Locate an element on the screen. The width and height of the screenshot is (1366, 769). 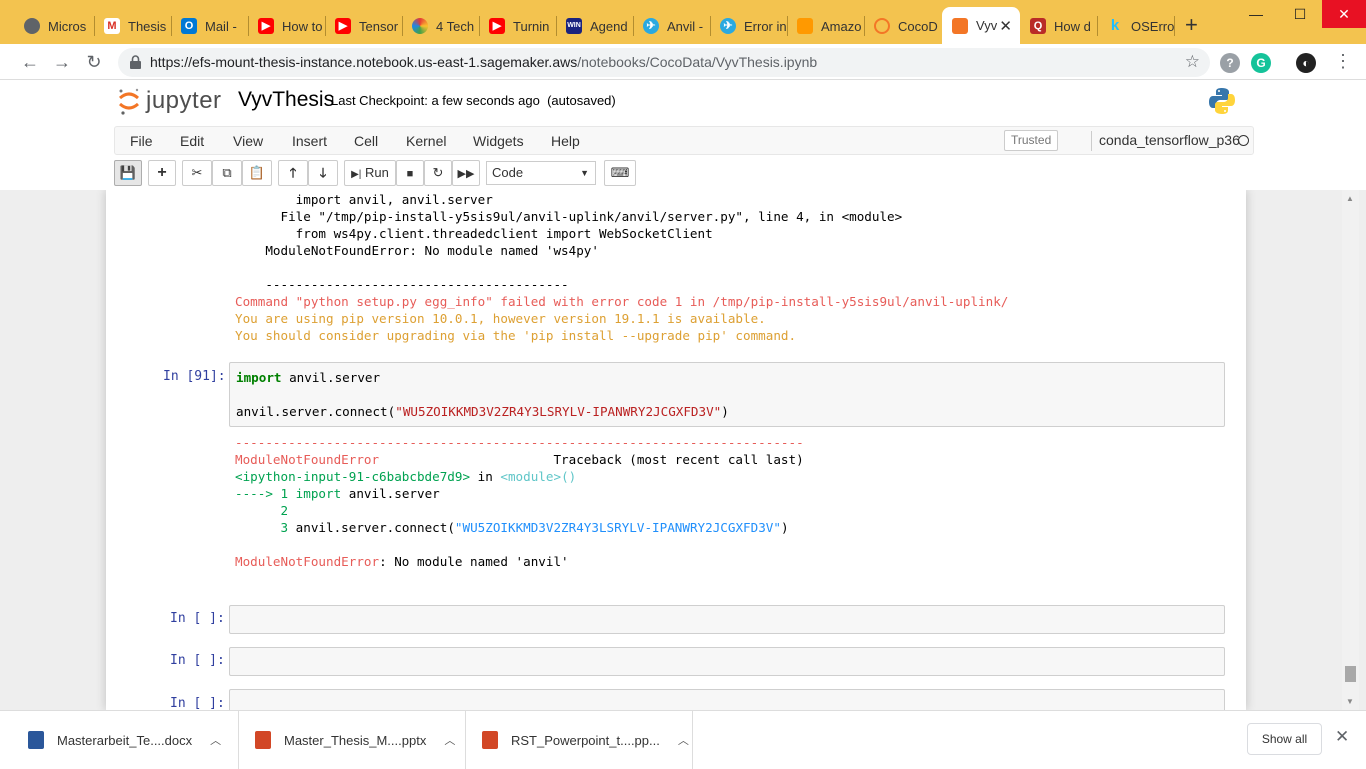
show-all-button: Show all is located at coordinates (1284, 739).